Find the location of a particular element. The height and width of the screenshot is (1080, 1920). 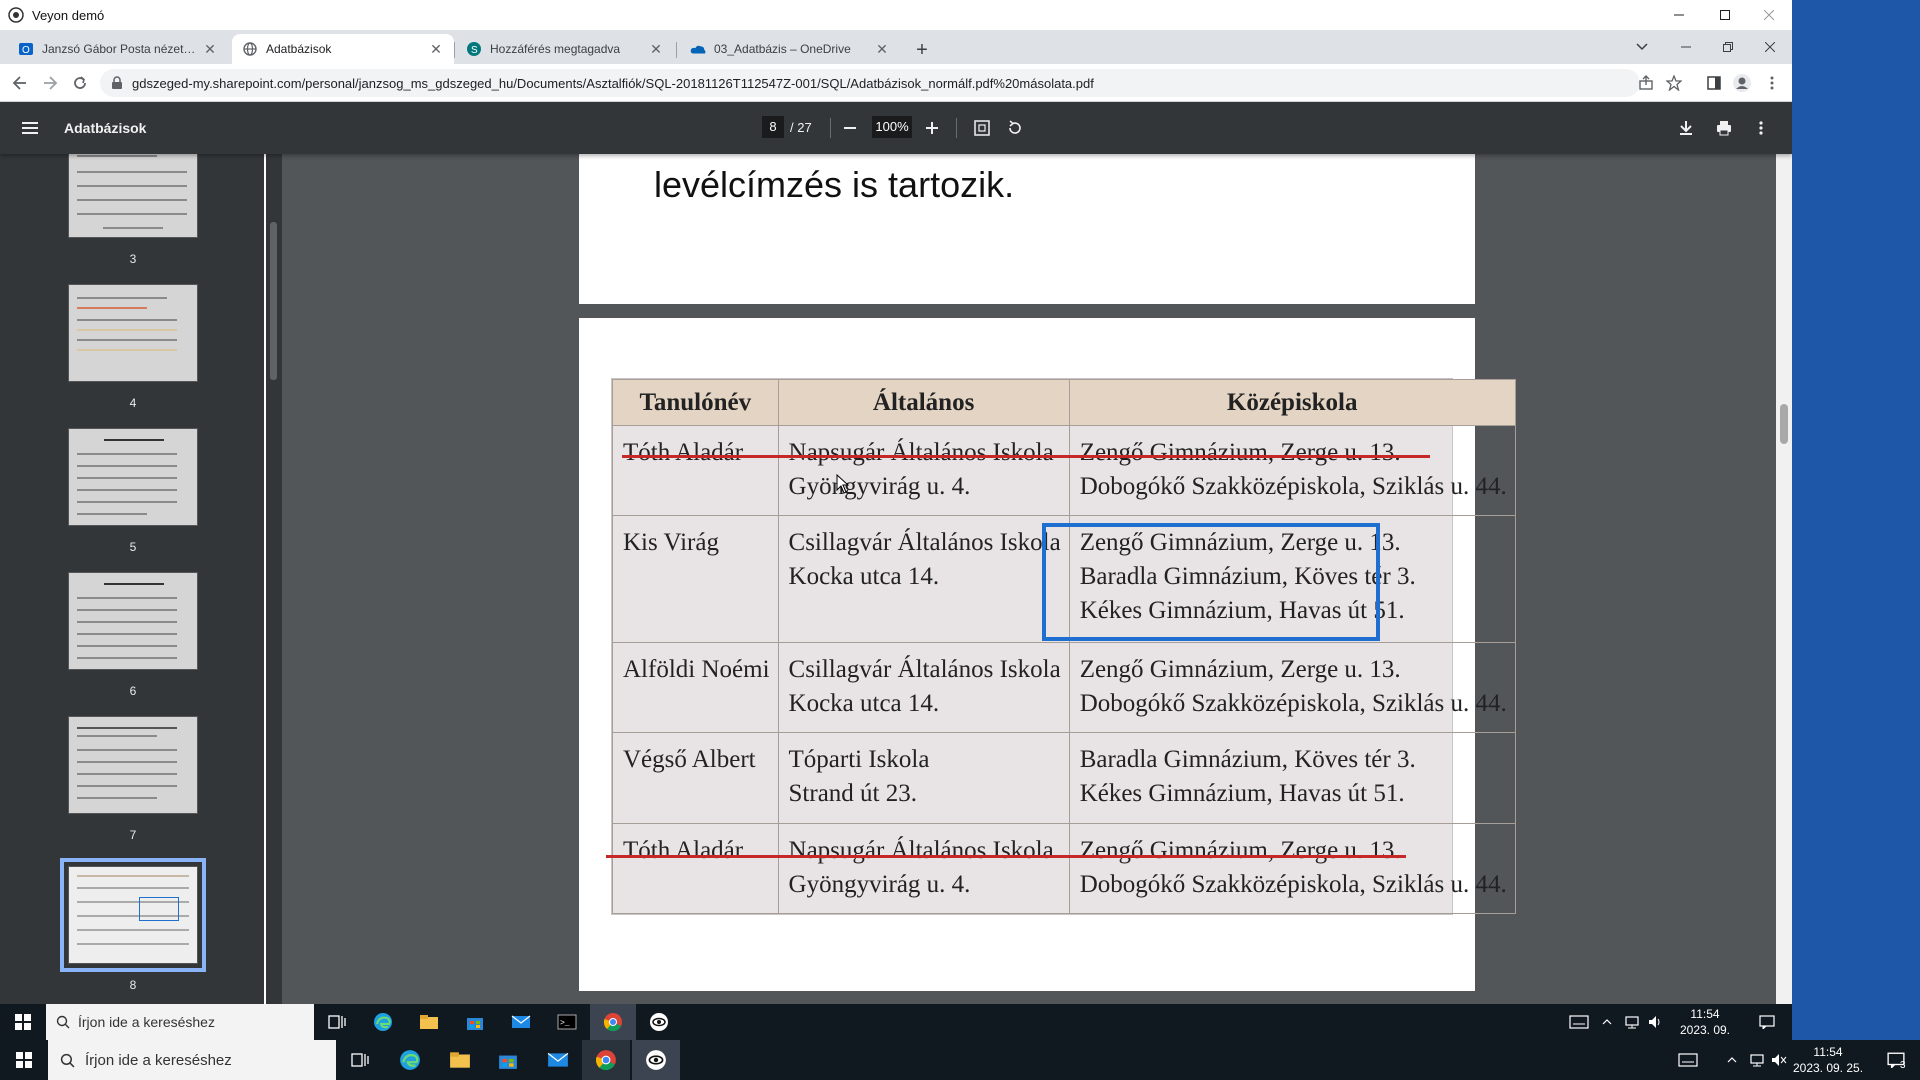

svg-text: S is located at coordinates (474, 50).